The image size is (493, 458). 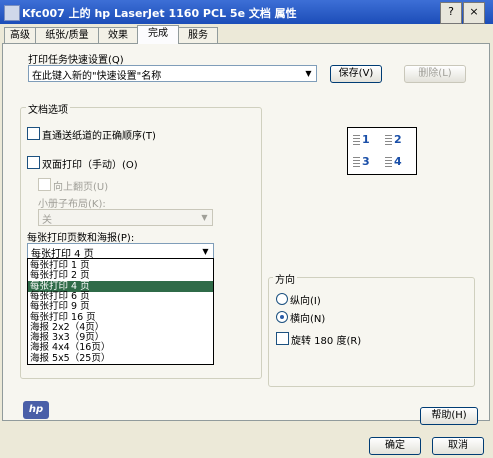 I want to click on cancel-button: 取消, so click(x=458, y=446).